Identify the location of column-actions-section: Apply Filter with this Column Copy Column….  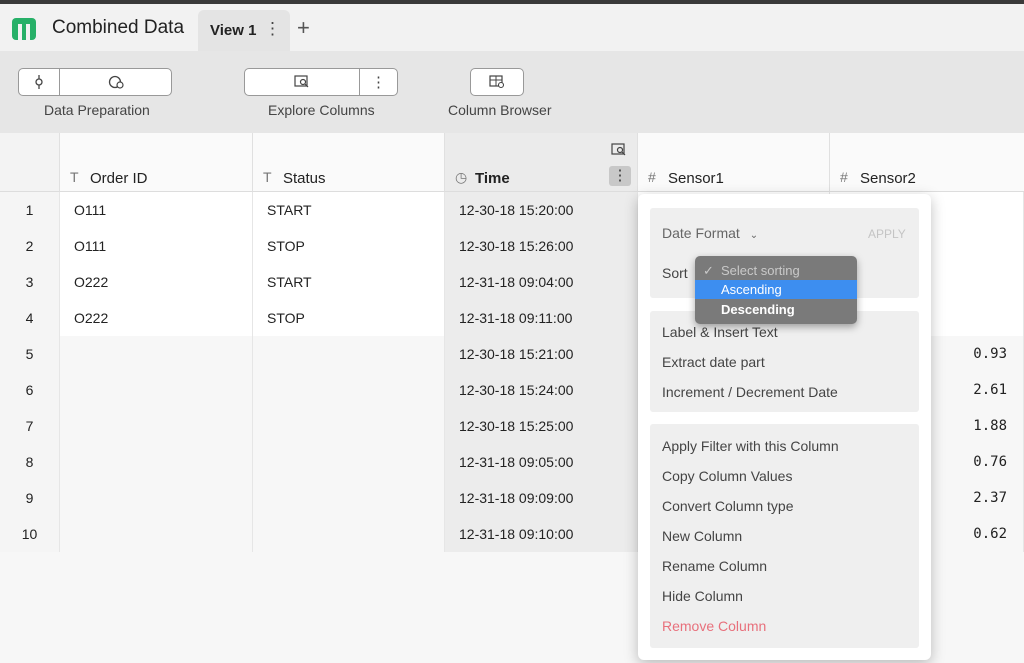
(784, 536).